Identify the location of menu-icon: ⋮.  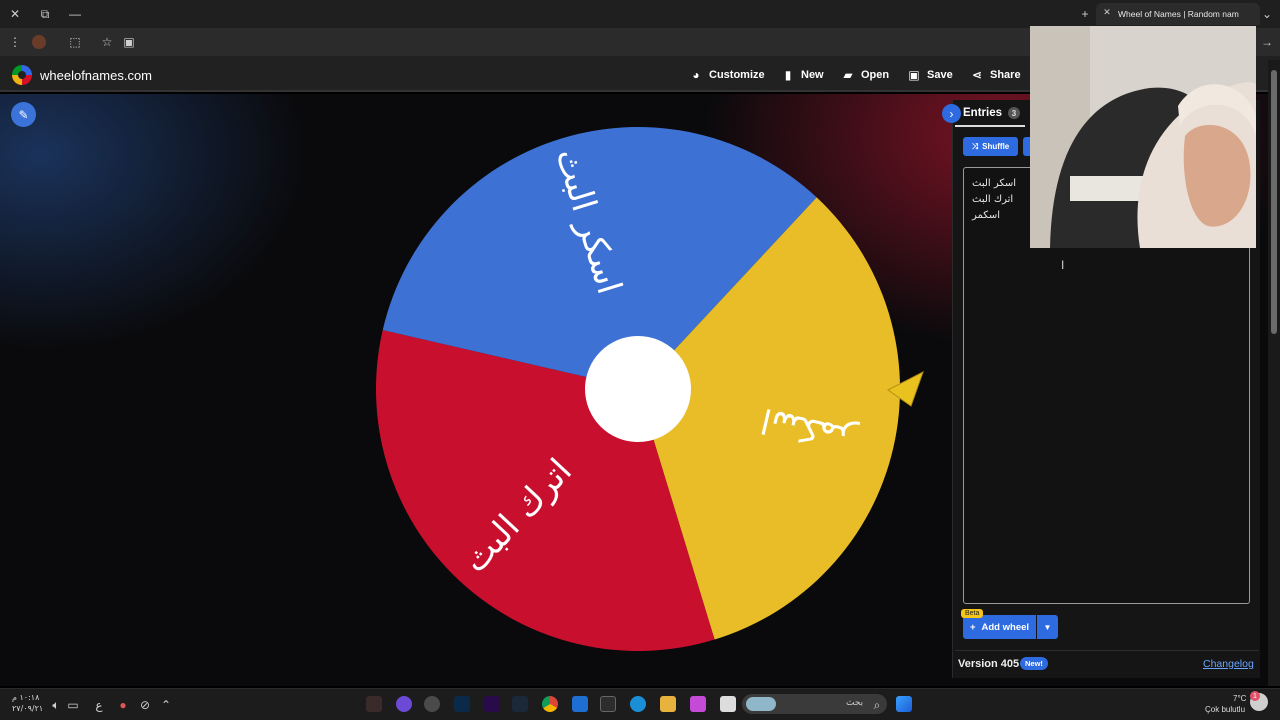
(15, 42).